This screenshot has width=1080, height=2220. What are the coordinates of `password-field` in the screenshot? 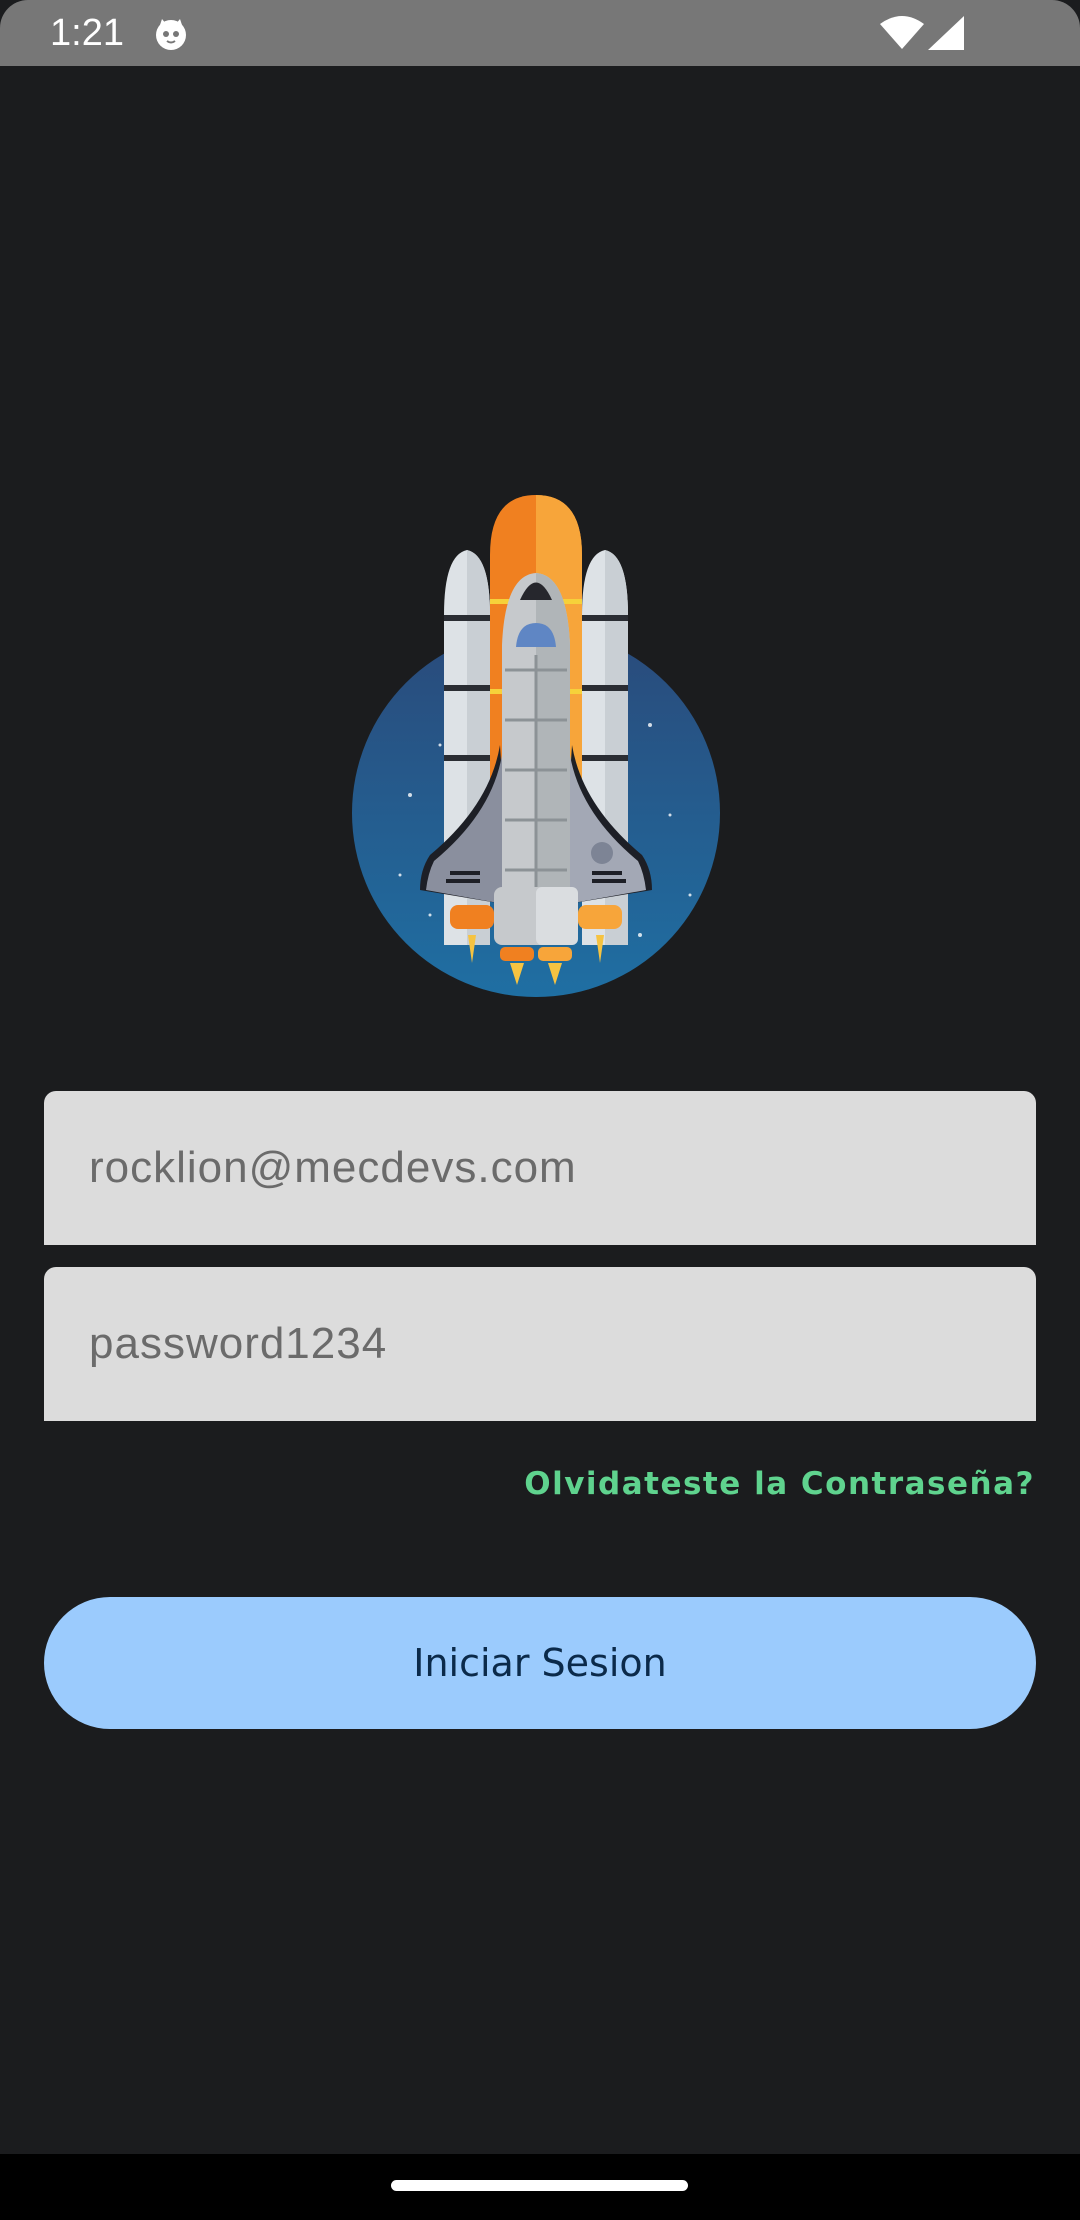 It's located at (540, 1344).